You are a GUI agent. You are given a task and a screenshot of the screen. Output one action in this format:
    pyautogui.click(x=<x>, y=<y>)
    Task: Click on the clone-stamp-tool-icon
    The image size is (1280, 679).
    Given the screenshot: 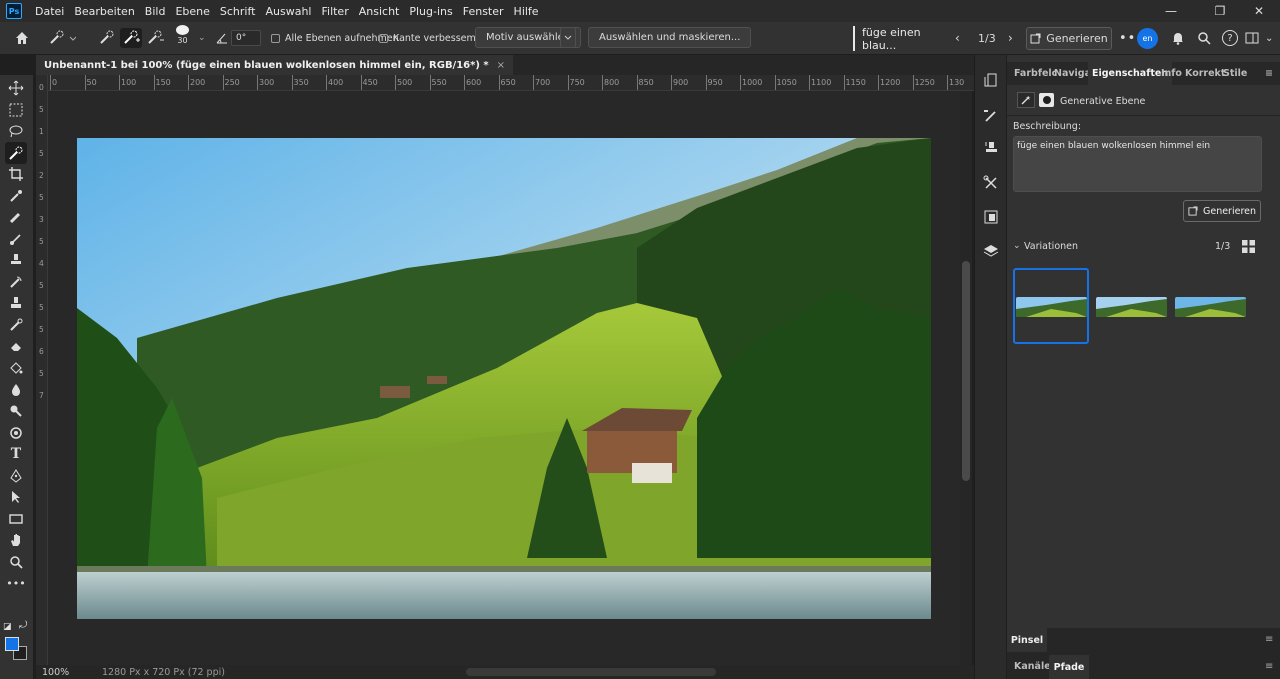 What is the action you would take?
    pyautogui.click(x=16, y=260)
    